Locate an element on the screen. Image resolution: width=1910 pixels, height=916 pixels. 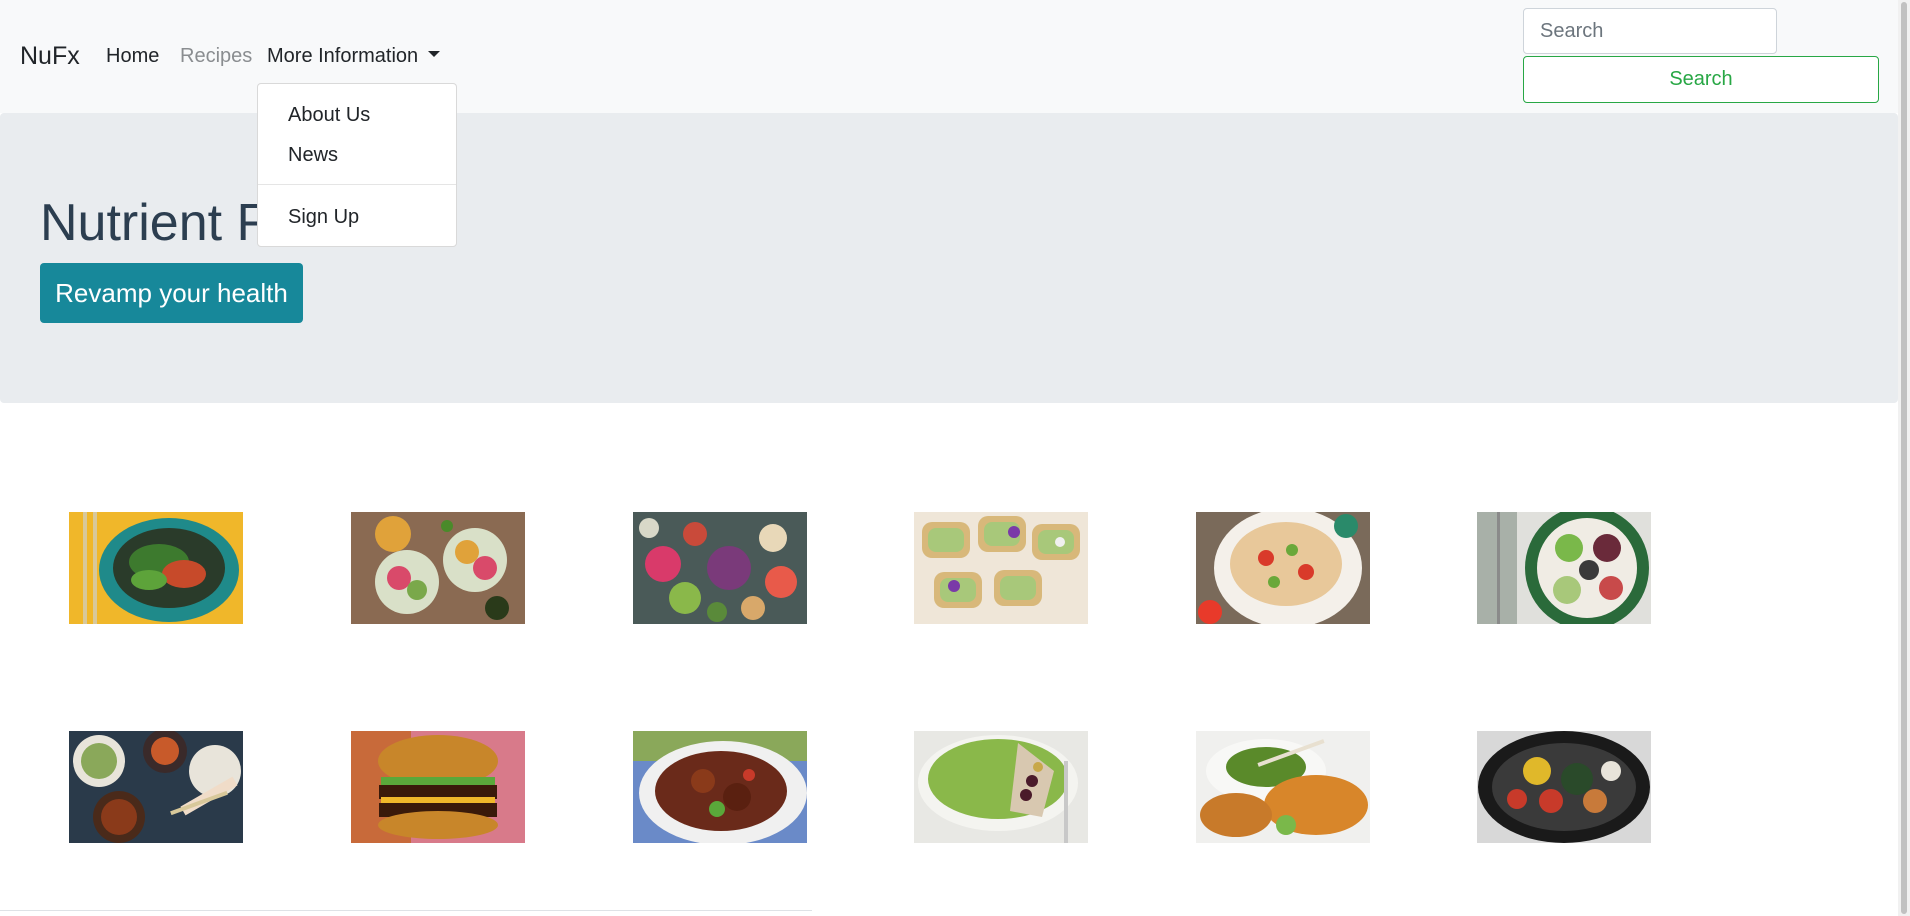
dropdown-item-about-us: About Us is located at coordinates (329, 115).